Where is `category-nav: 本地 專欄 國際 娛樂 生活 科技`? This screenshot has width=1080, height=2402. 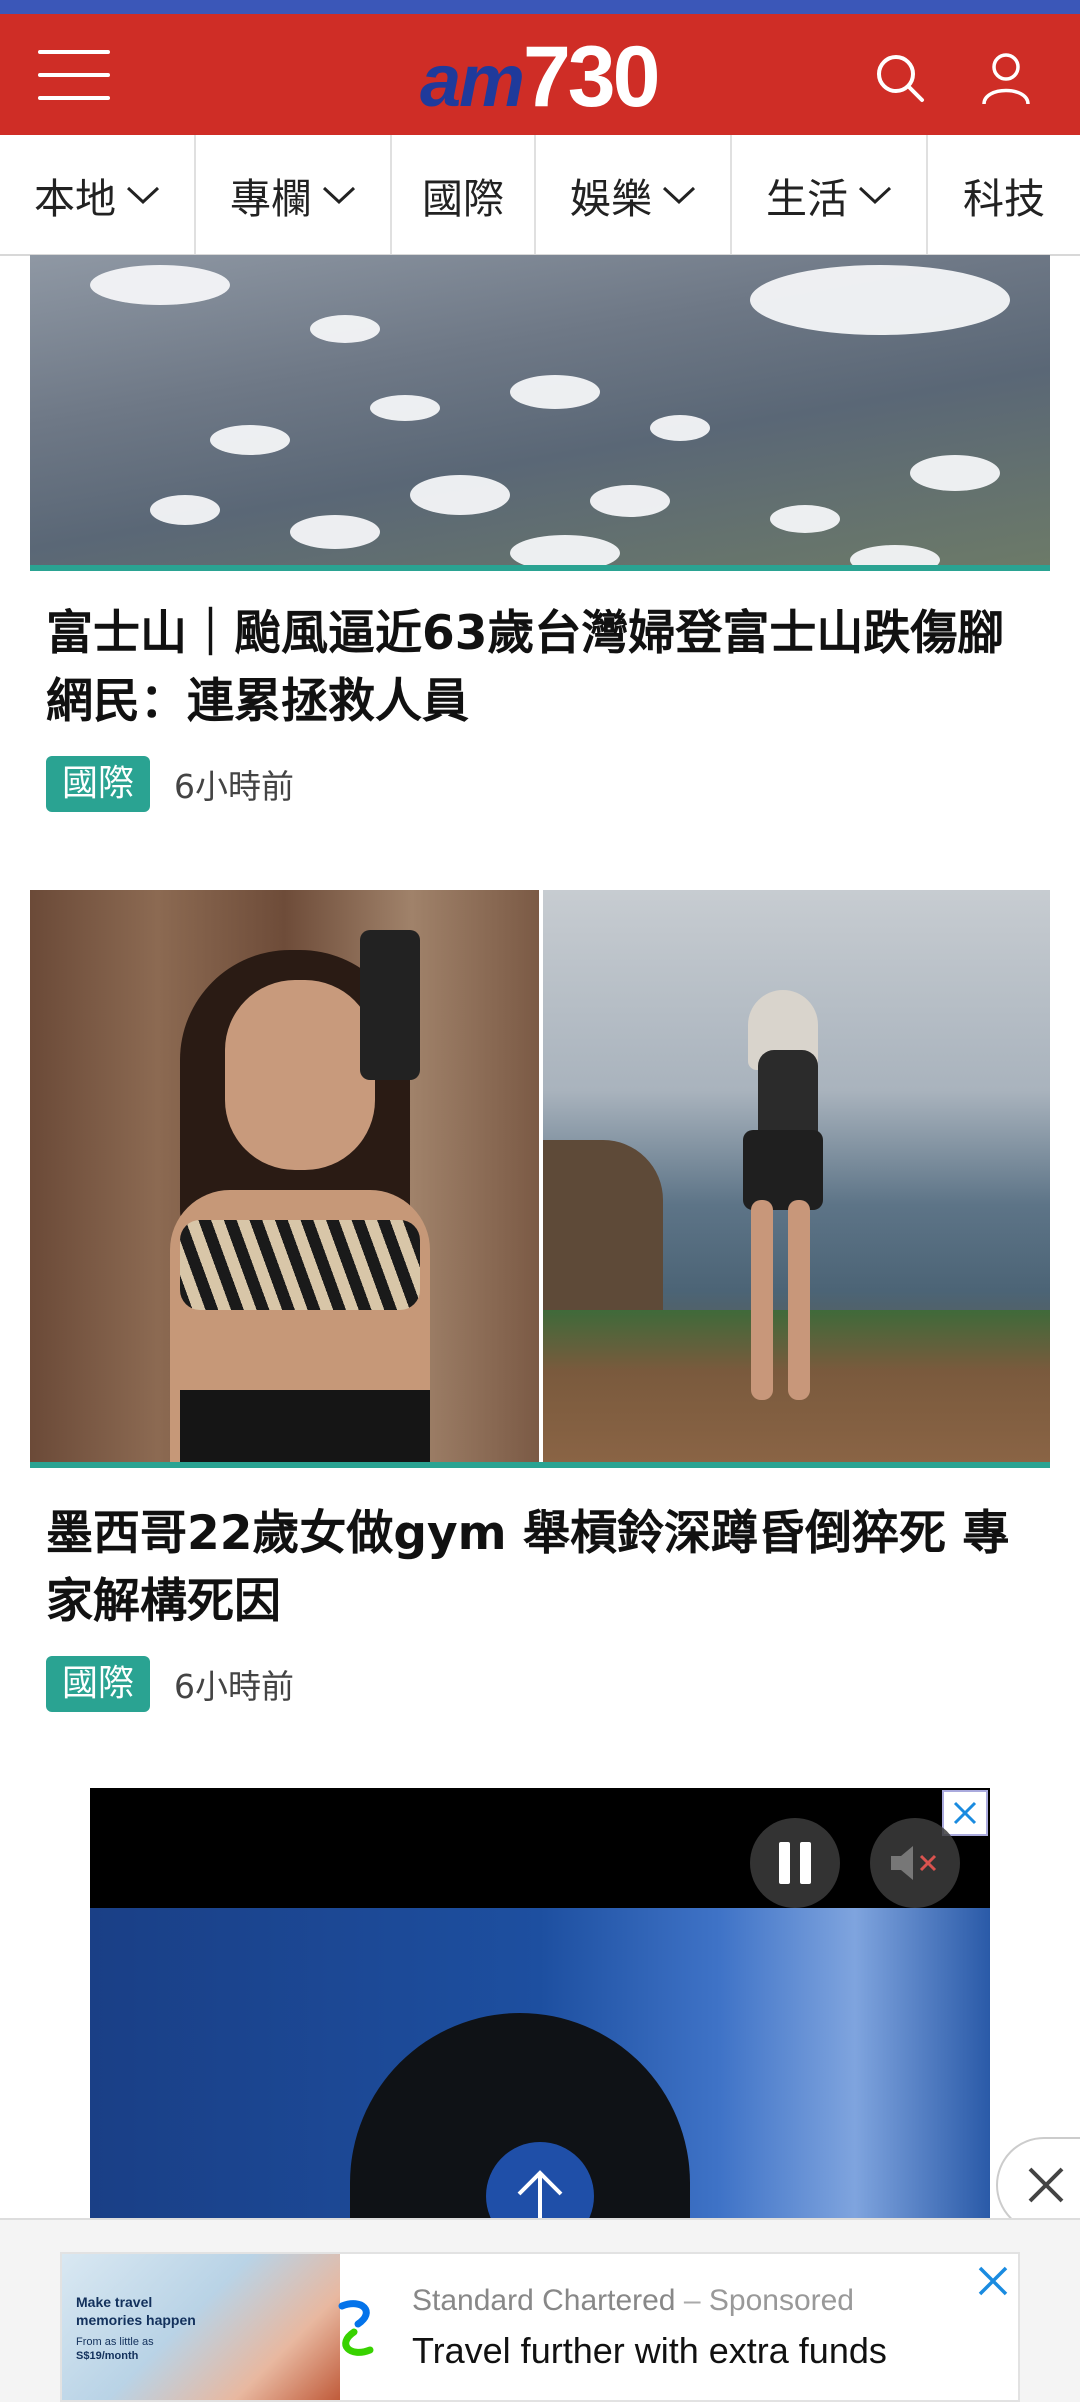 category-nav: 本地 專欄 國際 娛樂 生活 科技 is located at coordinates (540, 195).